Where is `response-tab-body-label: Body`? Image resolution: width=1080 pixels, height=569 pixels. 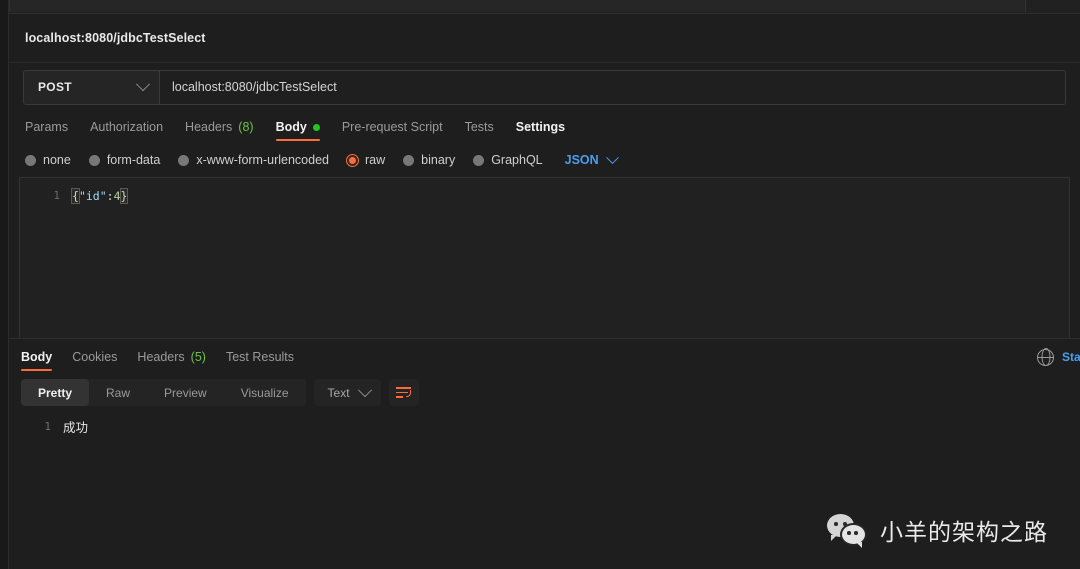 response-tab-body-label: Body is located at coordinates (37, 356).